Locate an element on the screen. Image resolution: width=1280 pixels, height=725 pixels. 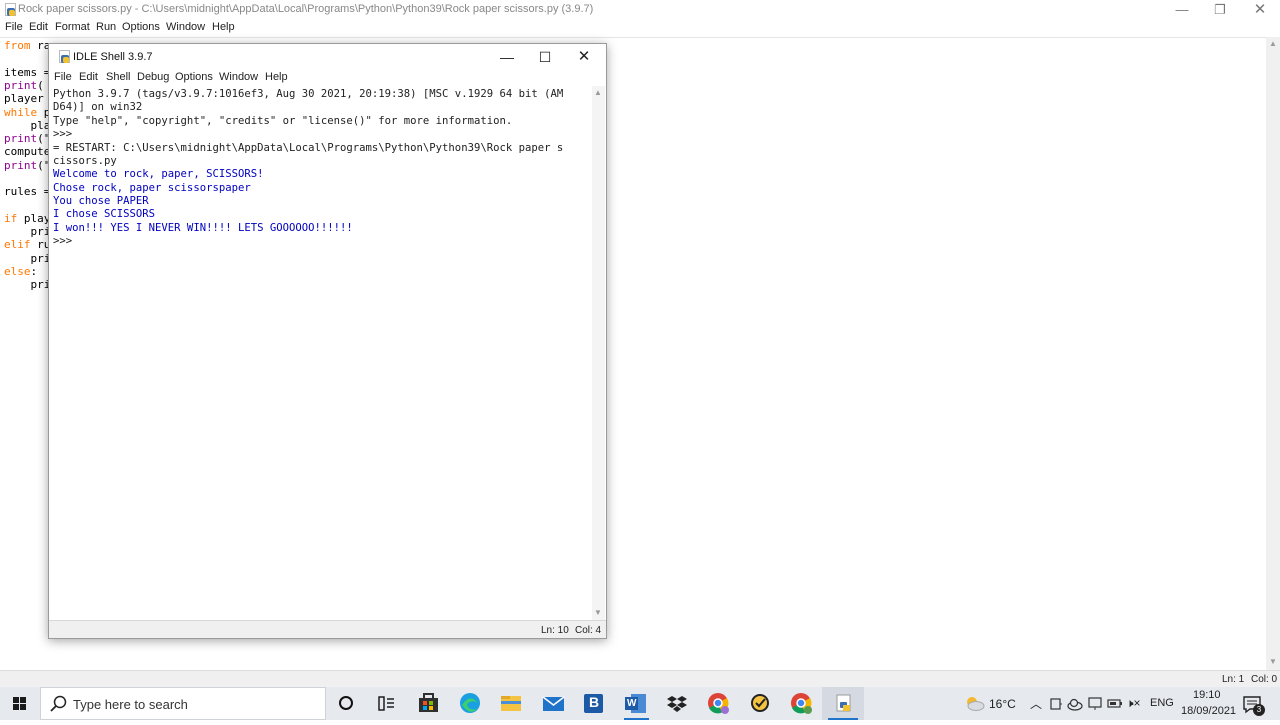
clock-time: 19:10 is located at coordinates (1207, 695).